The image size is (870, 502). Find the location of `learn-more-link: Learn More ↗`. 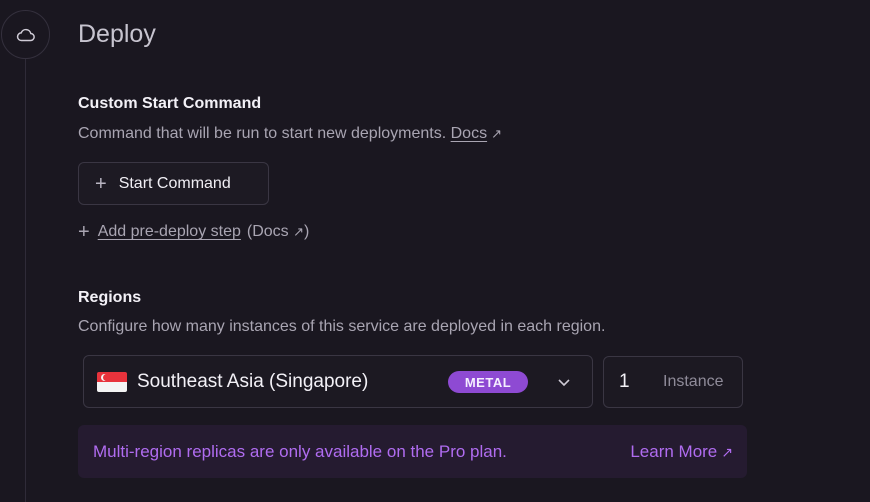

learn-more-link: Learn More ↗ is located at coordinates (681, 452).